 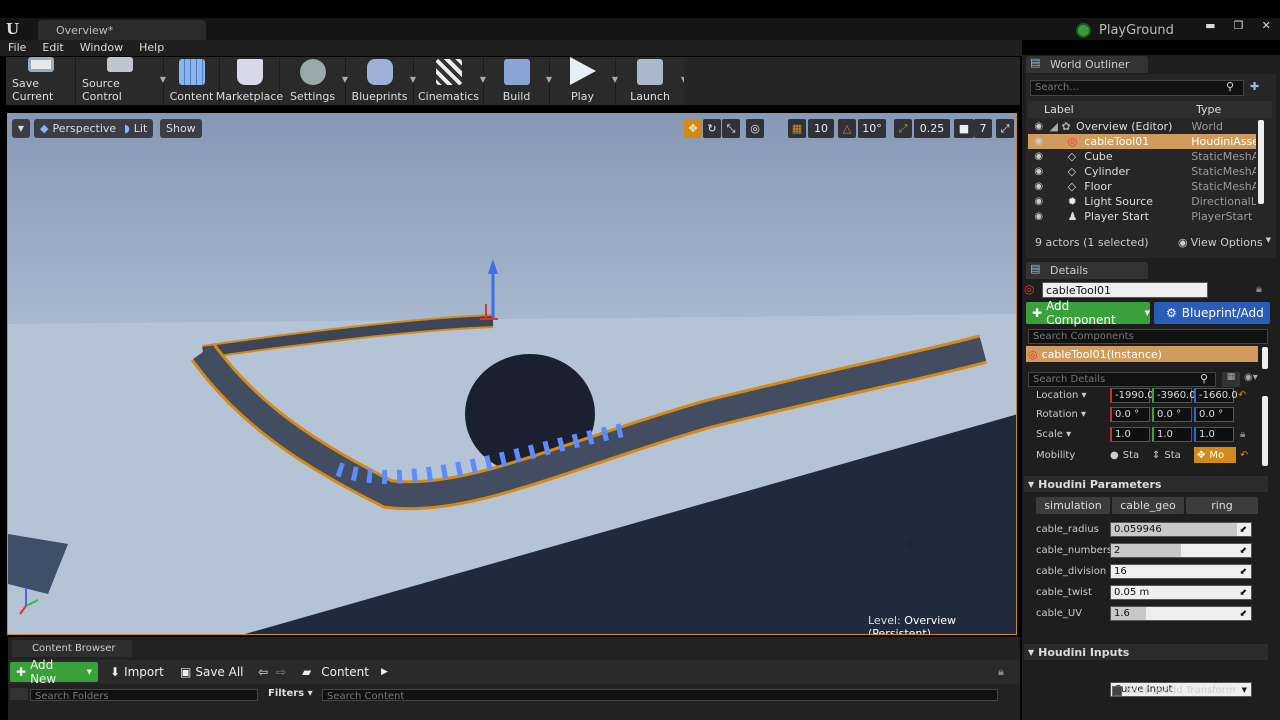 What do you see at coordinates (151, 48) in the screenshot?
I see `menu-help: Help` at bounding box center [151, 48].